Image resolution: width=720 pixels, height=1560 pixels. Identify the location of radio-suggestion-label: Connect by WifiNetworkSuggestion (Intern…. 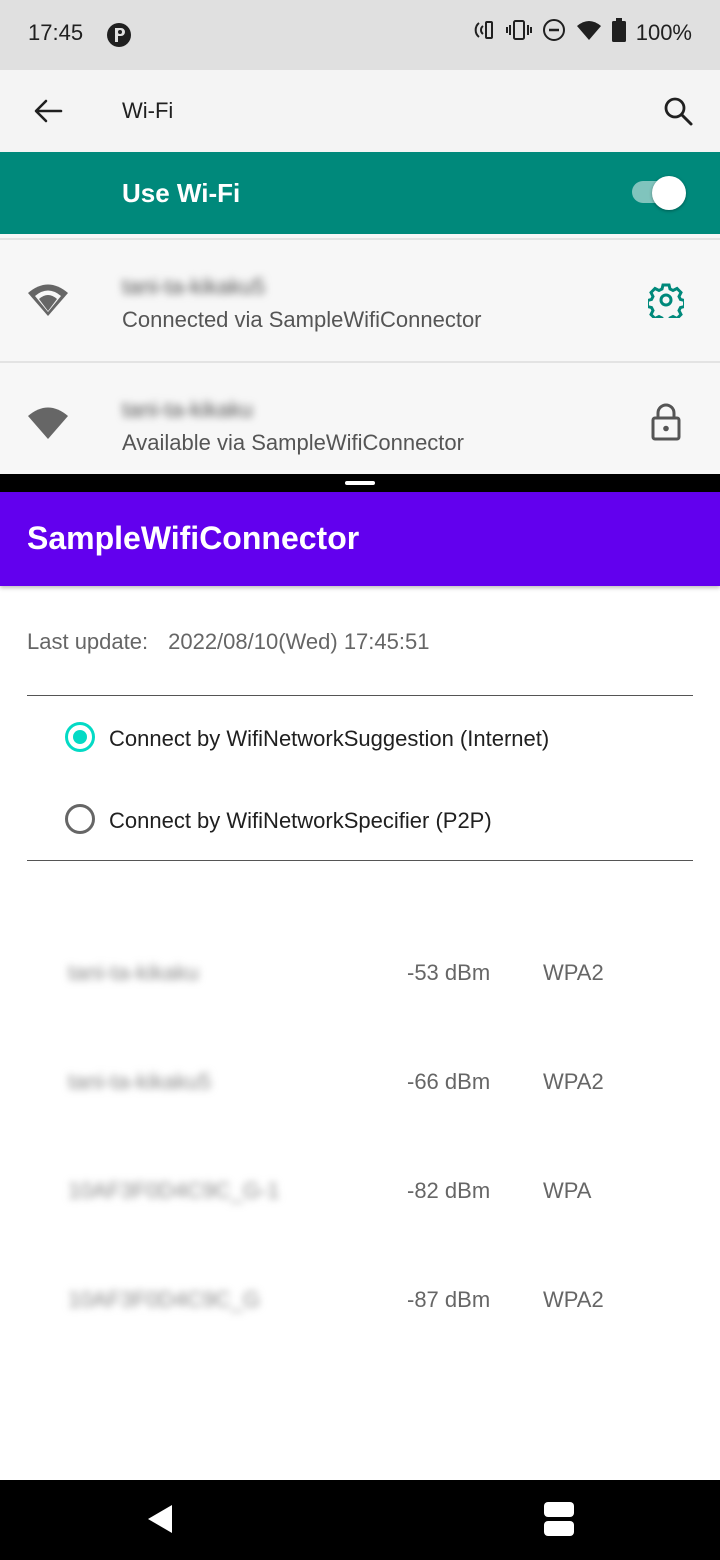
(329, 739).